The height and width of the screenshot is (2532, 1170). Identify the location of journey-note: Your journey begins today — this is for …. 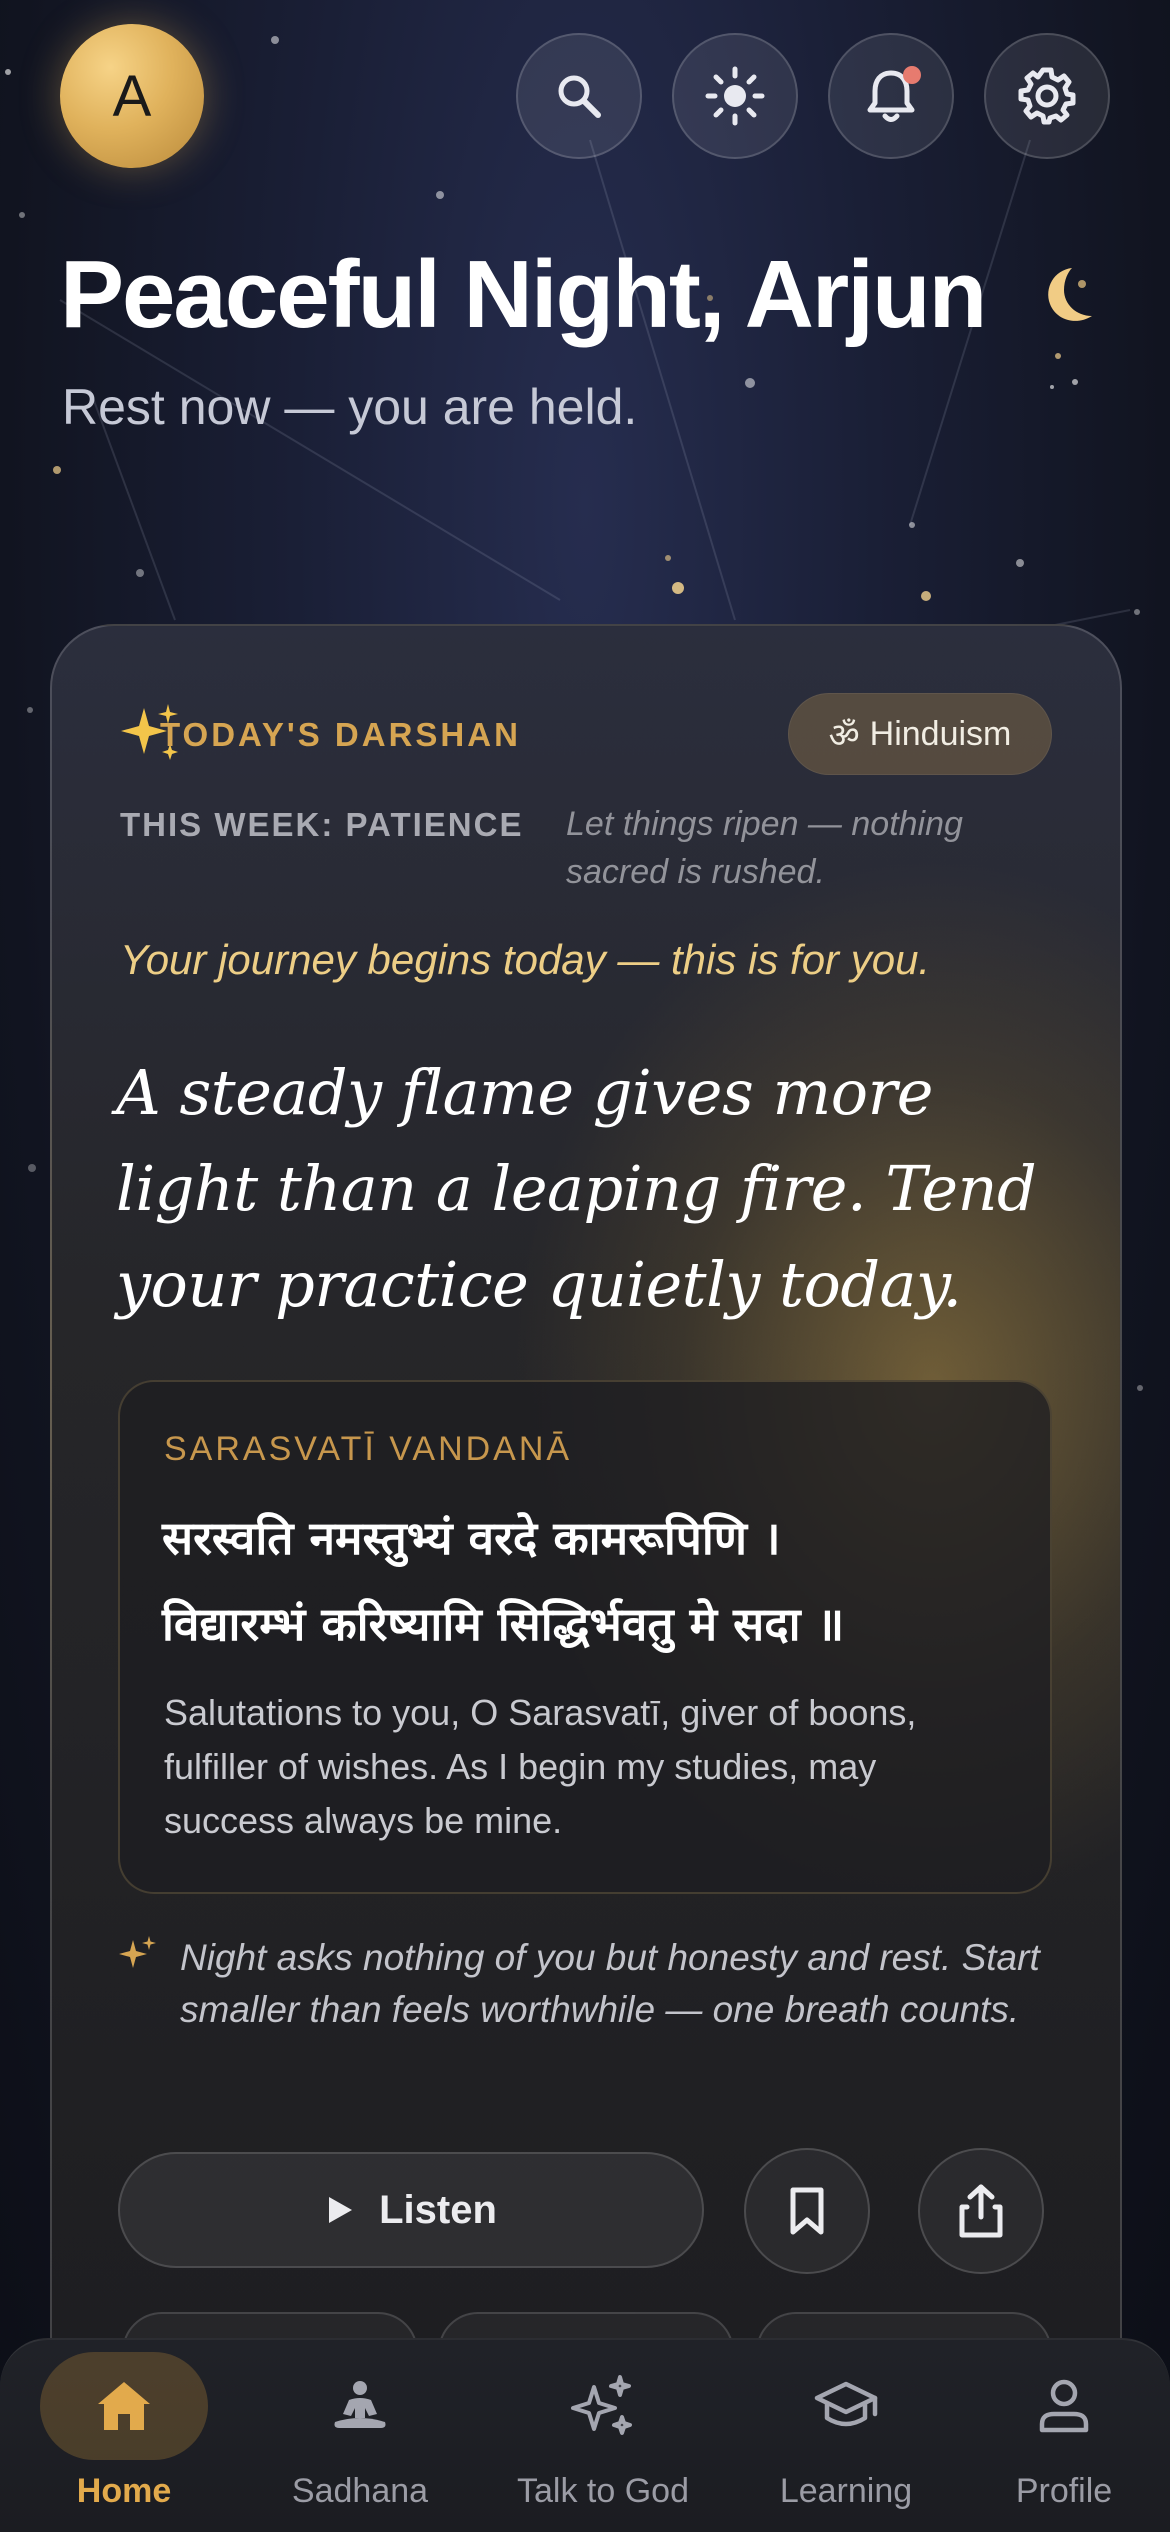
(525, 959).